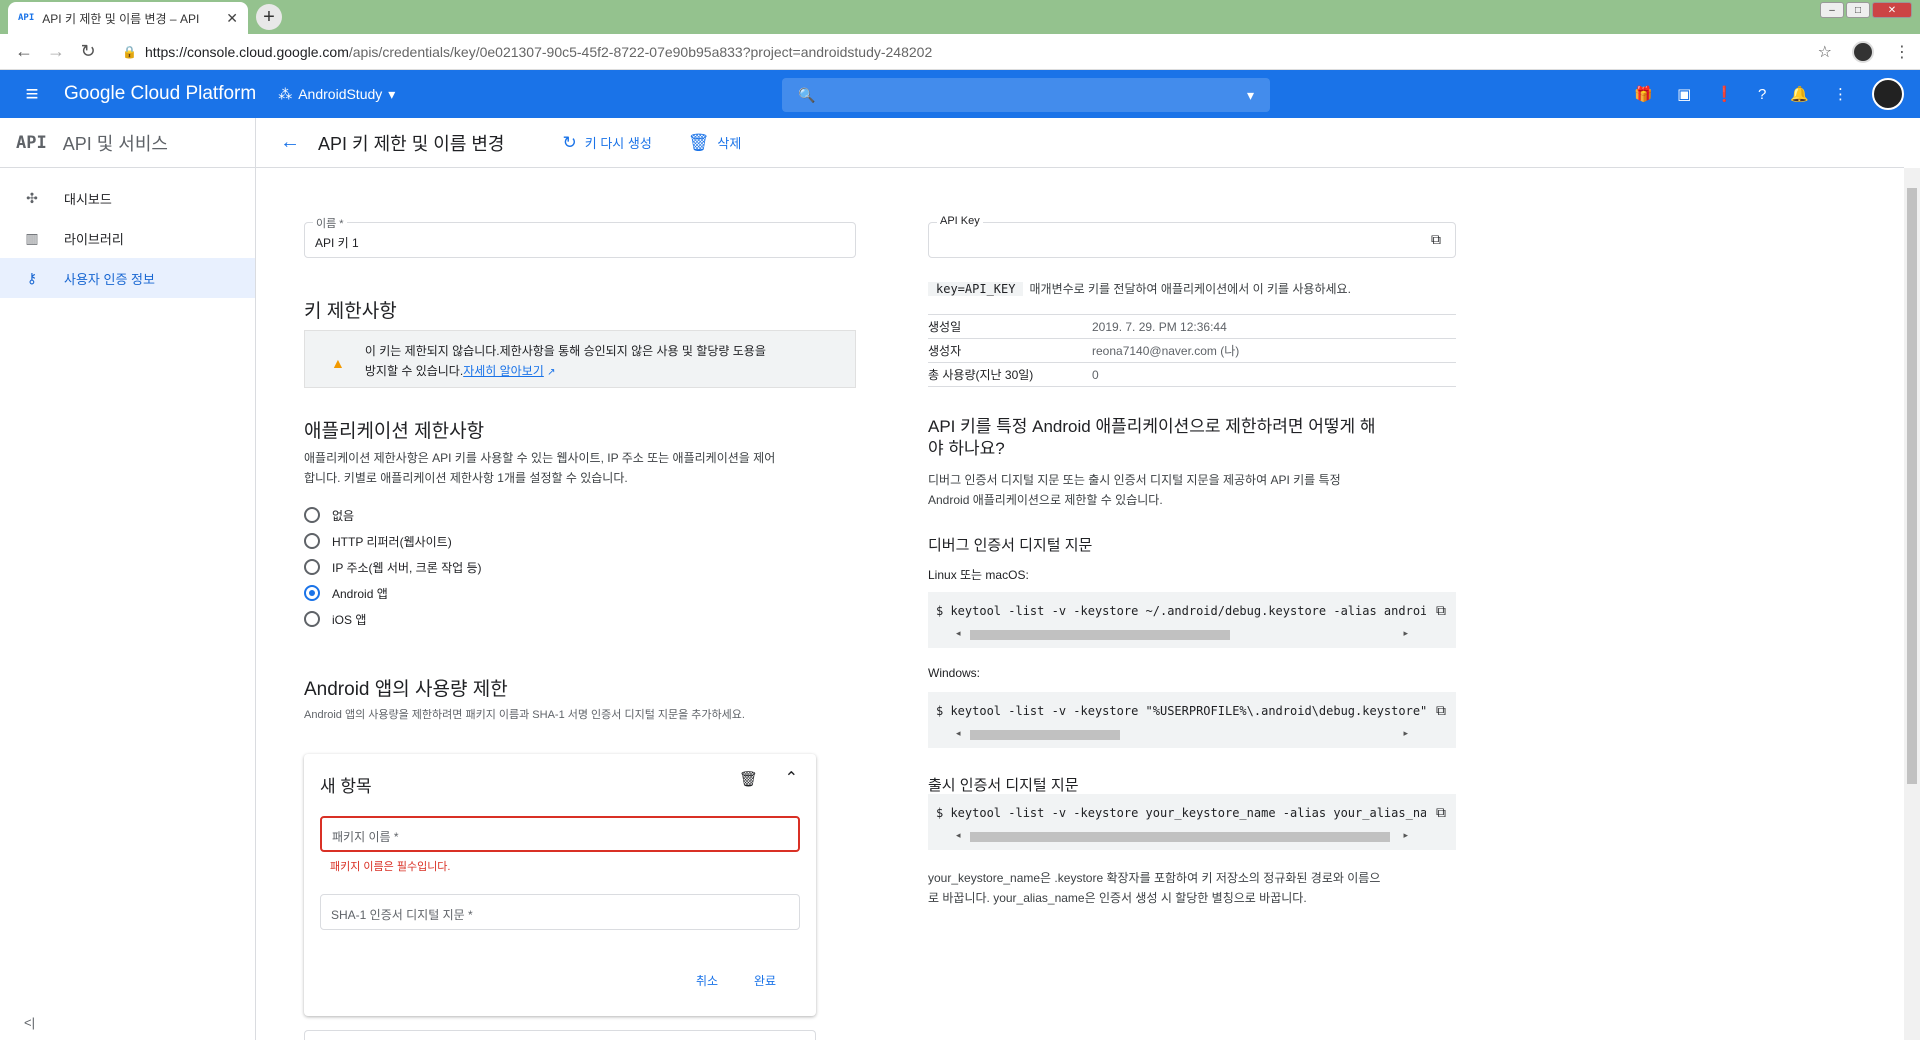  What do you see at coordinates (1643, 94) in the screenshot?
I see `gift-icon: 🎁` at bounding box center [1643, 94].